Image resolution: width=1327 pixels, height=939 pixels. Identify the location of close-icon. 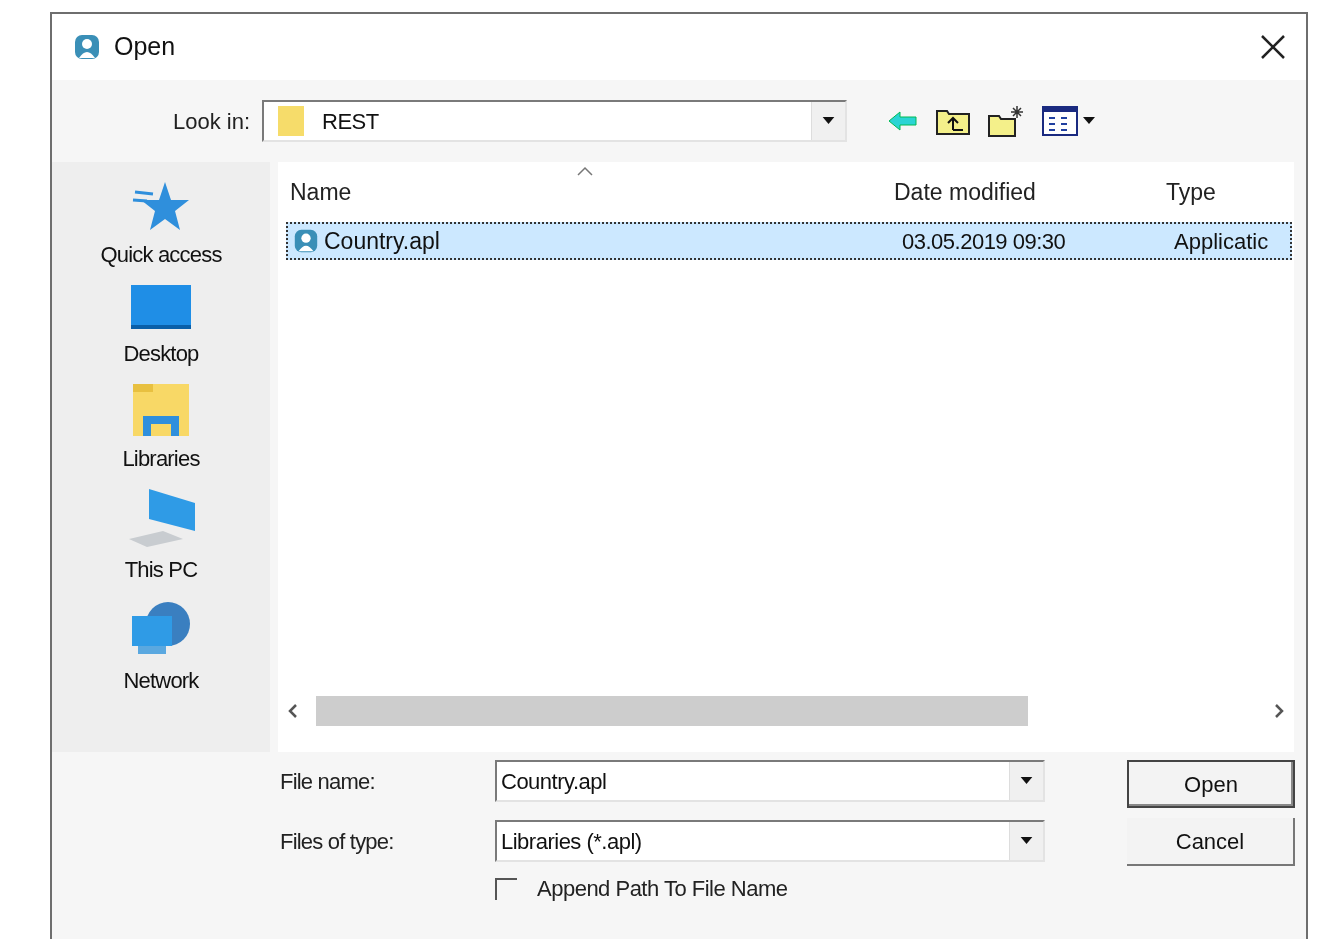
(1273, 47).